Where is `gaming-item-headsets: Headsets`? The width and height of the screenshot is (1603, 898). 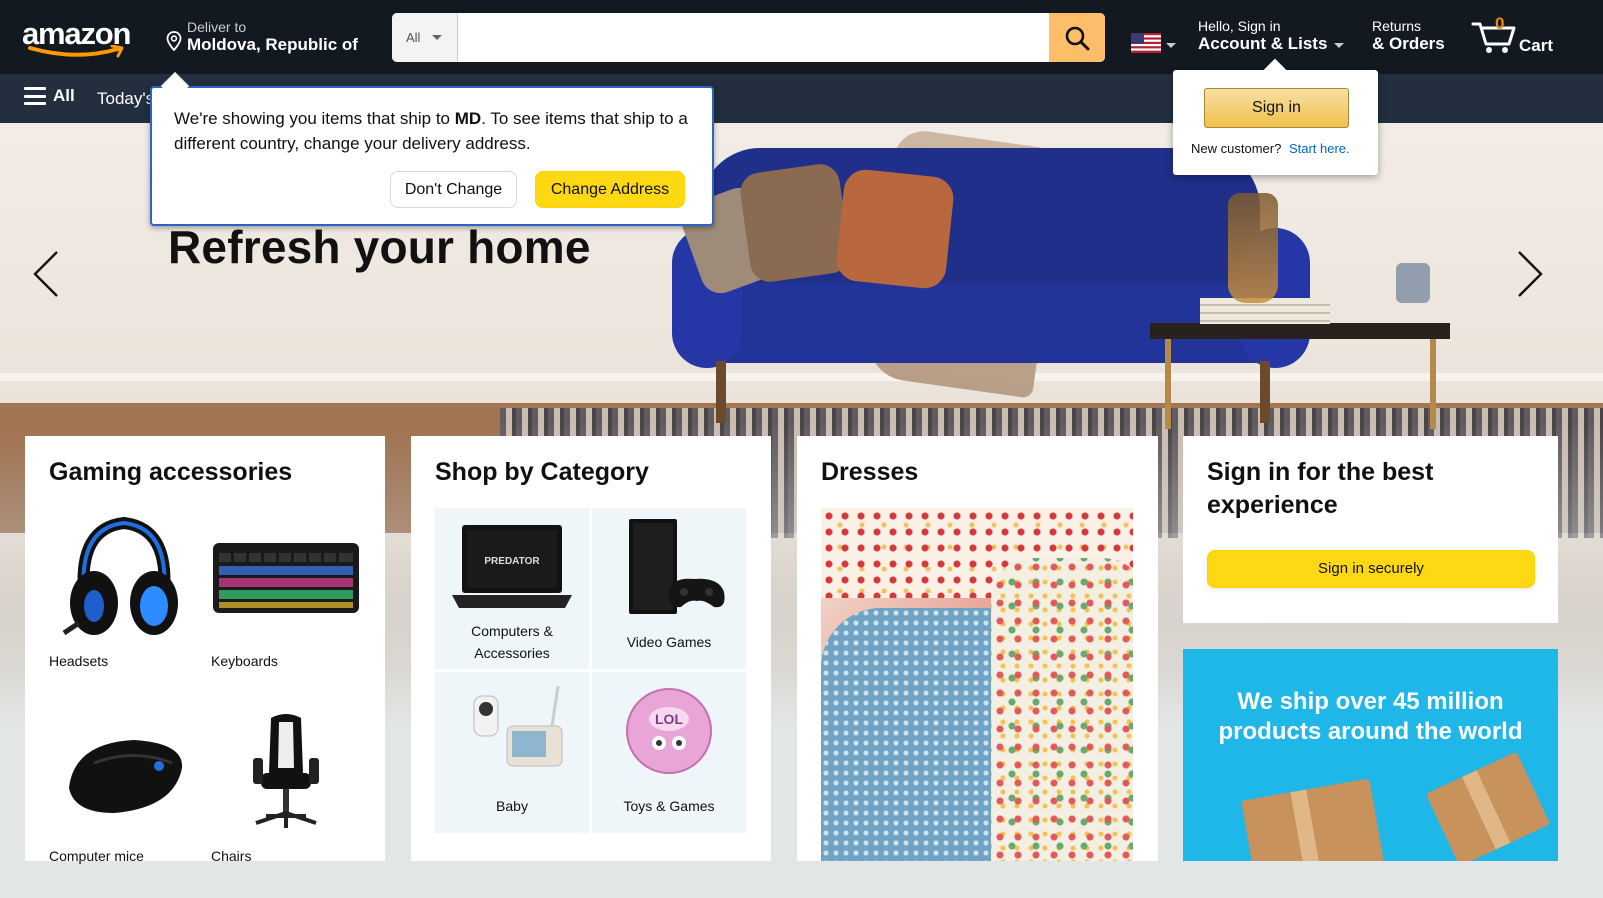 gaming-item-headsets: Headsets is located at coordinates (124, 605).